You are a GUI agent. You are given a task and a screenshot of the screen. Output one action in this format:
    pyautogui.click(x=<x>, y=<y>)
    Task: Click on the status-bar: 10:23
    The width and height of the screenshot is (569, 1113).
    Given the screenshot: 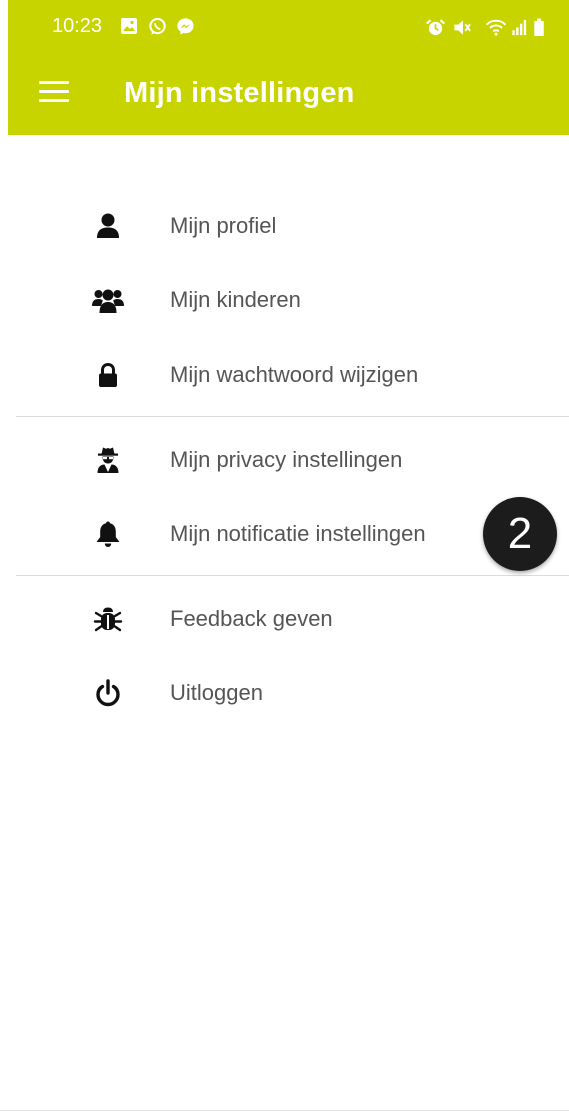 What is the action you would take?
    pyautogui.click(x=288, y=22)
    